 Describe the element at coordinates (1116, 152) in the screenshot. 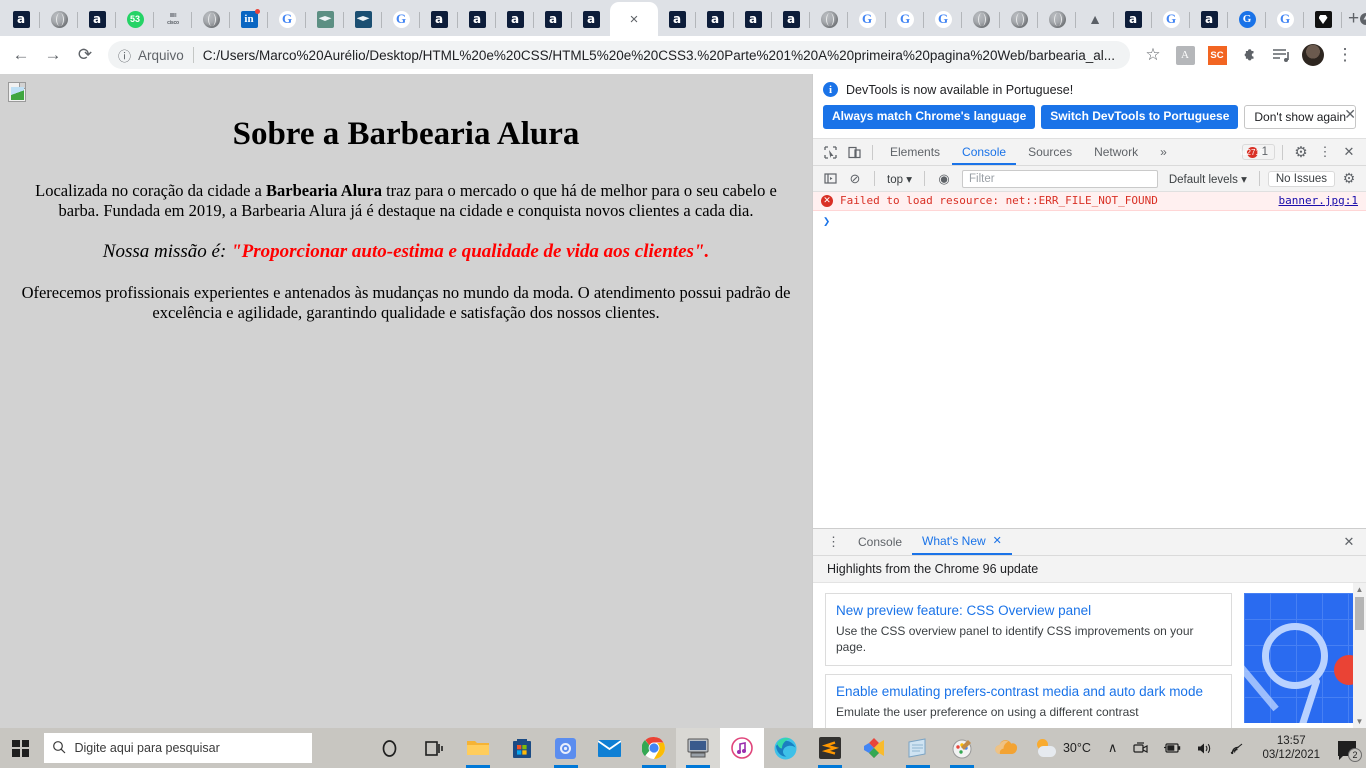

I see `devtools-tab-network: Network` at that location.